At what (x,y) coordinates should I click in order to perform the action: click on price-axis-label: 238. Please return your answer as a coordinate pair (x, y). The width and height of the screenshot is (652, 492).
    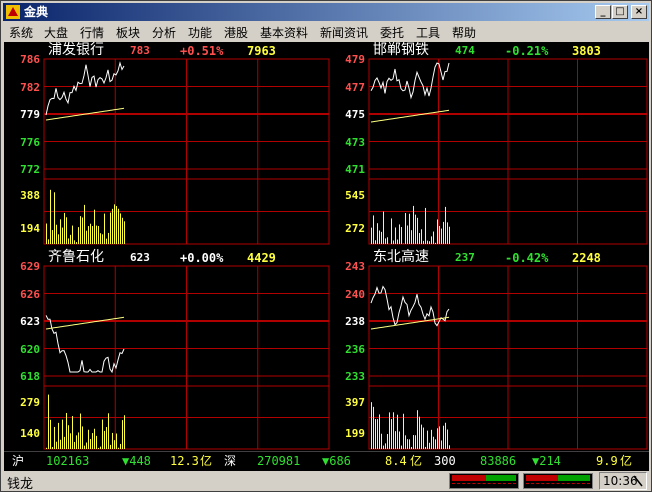
    Looking at the image, I should click on (355, 321).